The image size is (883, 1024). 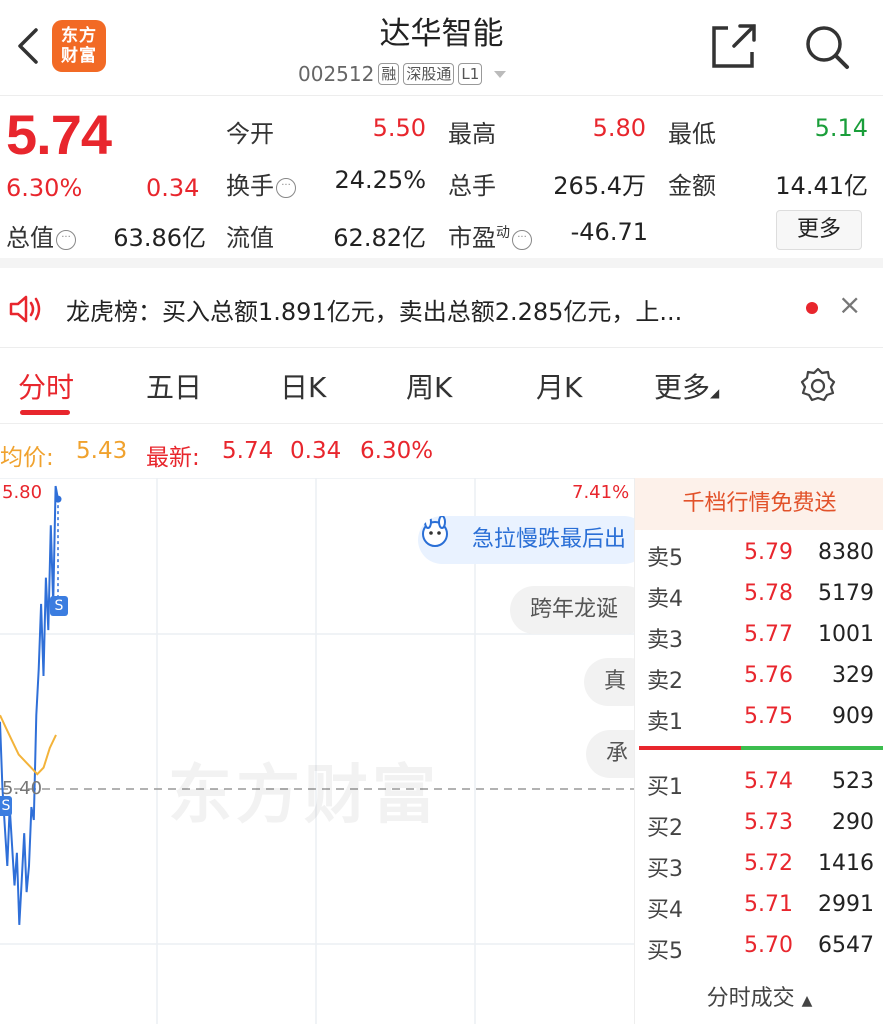 What do you see at coordinates (665, 640) in the screenshot?
I see `ask-label: 卖3` at bounding box center [665, 640].